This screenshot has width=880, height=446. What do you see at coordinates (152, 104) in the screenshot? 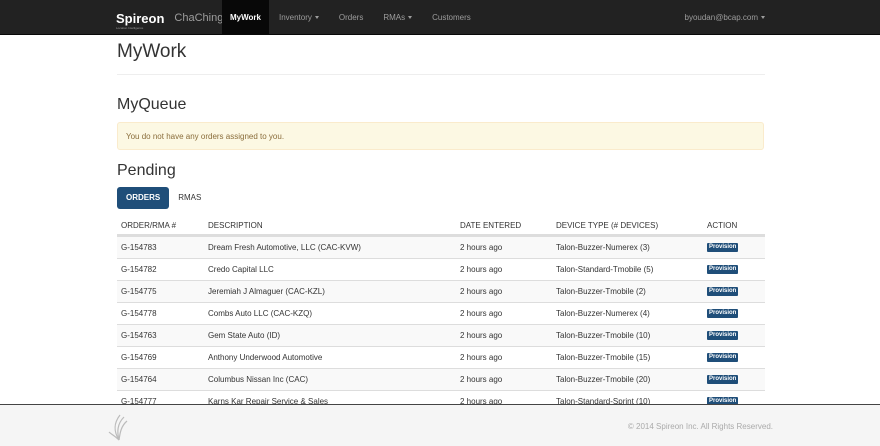
I see `myqueue-heading: MyQueue` at bounding box center [152, 104].